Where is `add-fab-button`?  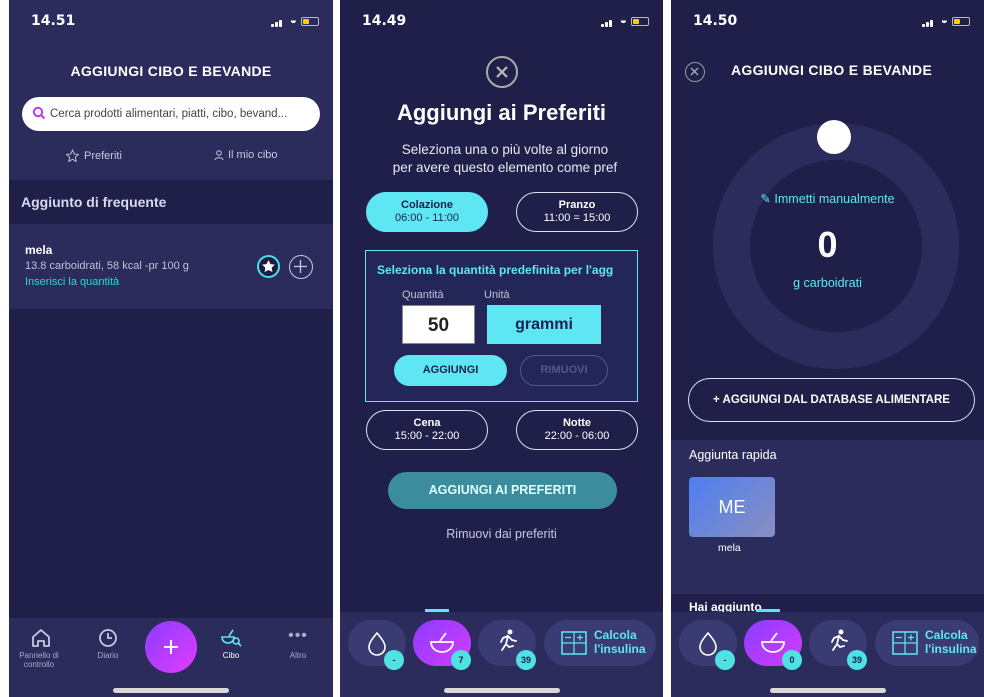
add-fab-button is located at coordinates (171, 647).